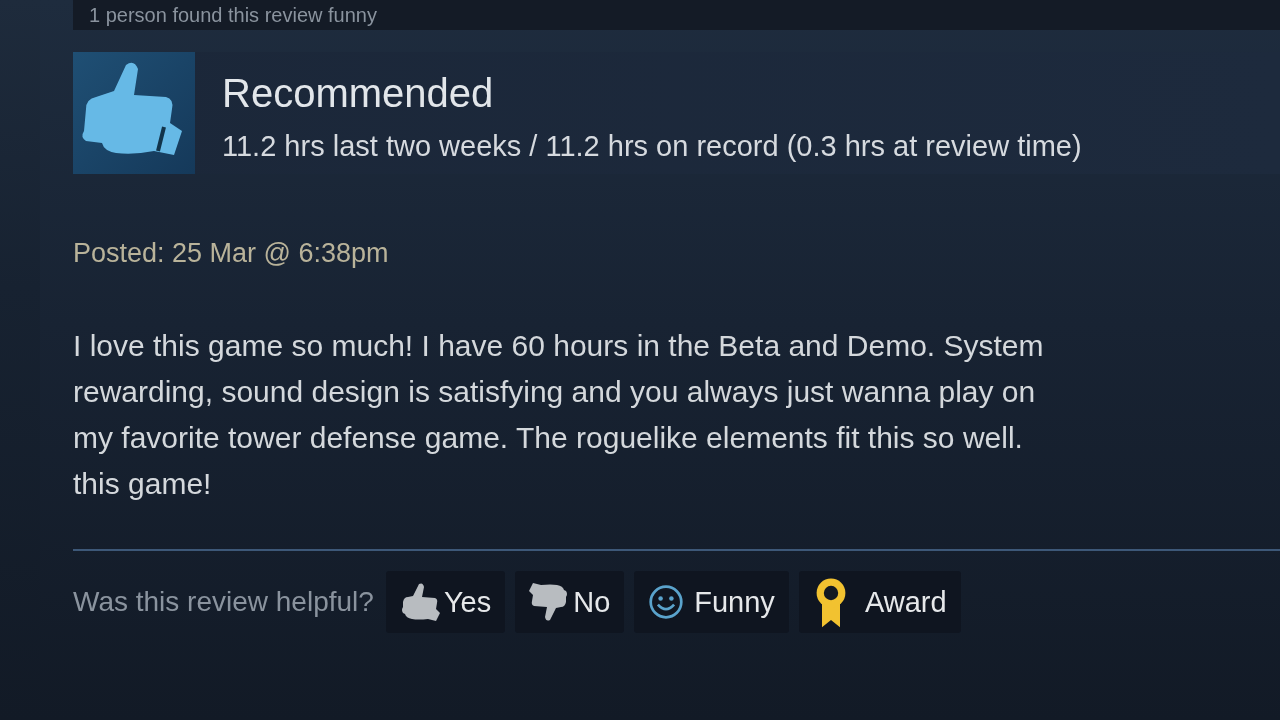  I want to click on award-button: Award, so click(879, 602).